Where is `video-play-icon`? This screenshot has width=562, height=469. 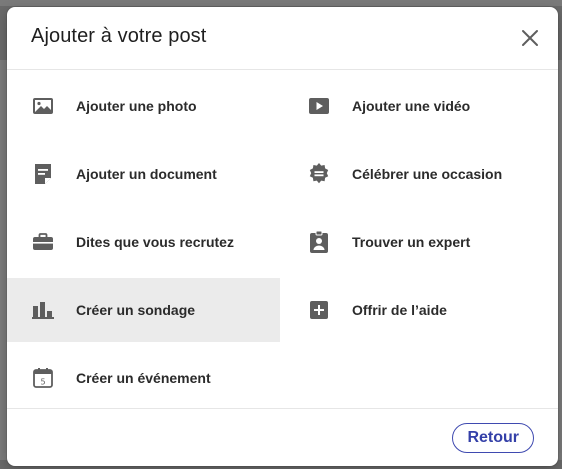 video-play-icon is located at coordinates (319, 106).